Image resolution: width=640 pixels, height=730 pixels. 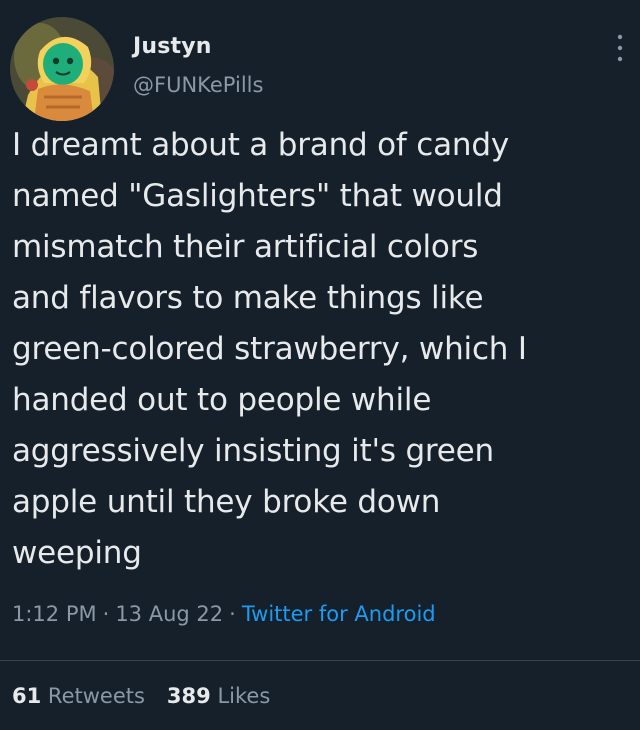 What do you see at coordinates (172, 46) in the screenshot?
I see `author-name: Justyn` at bounding box center [172, 46].